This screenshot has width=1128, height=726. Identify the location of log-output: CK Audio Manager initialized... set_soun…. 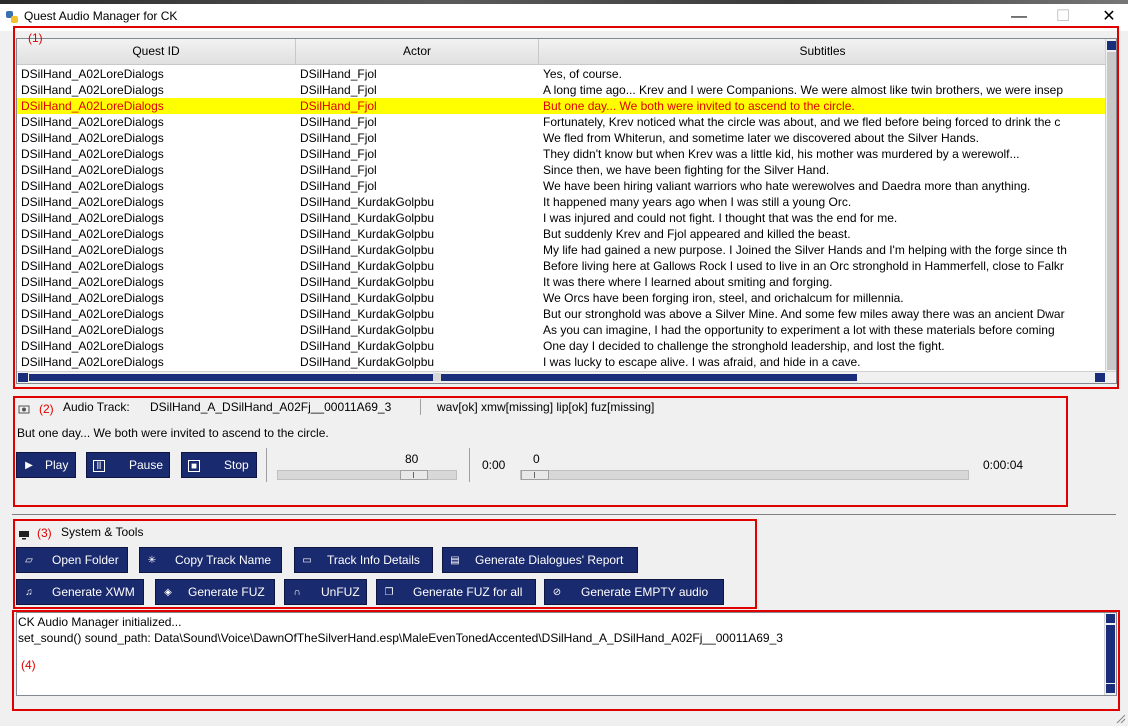
(566, 654).